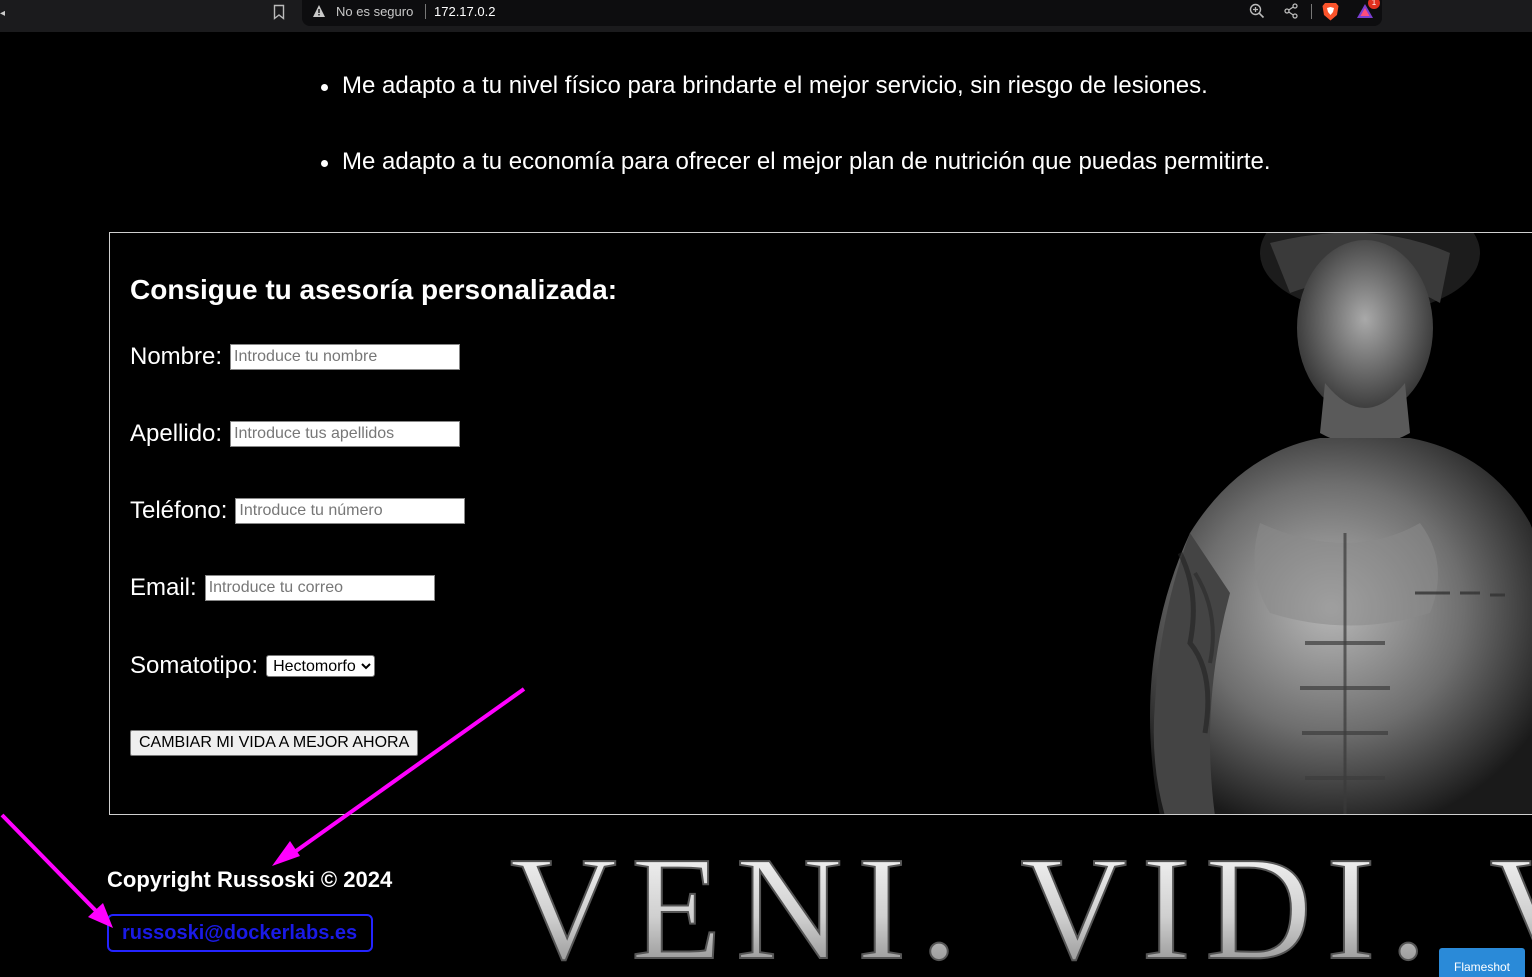  I want to click on email-row: Email:, so click(282, 588).